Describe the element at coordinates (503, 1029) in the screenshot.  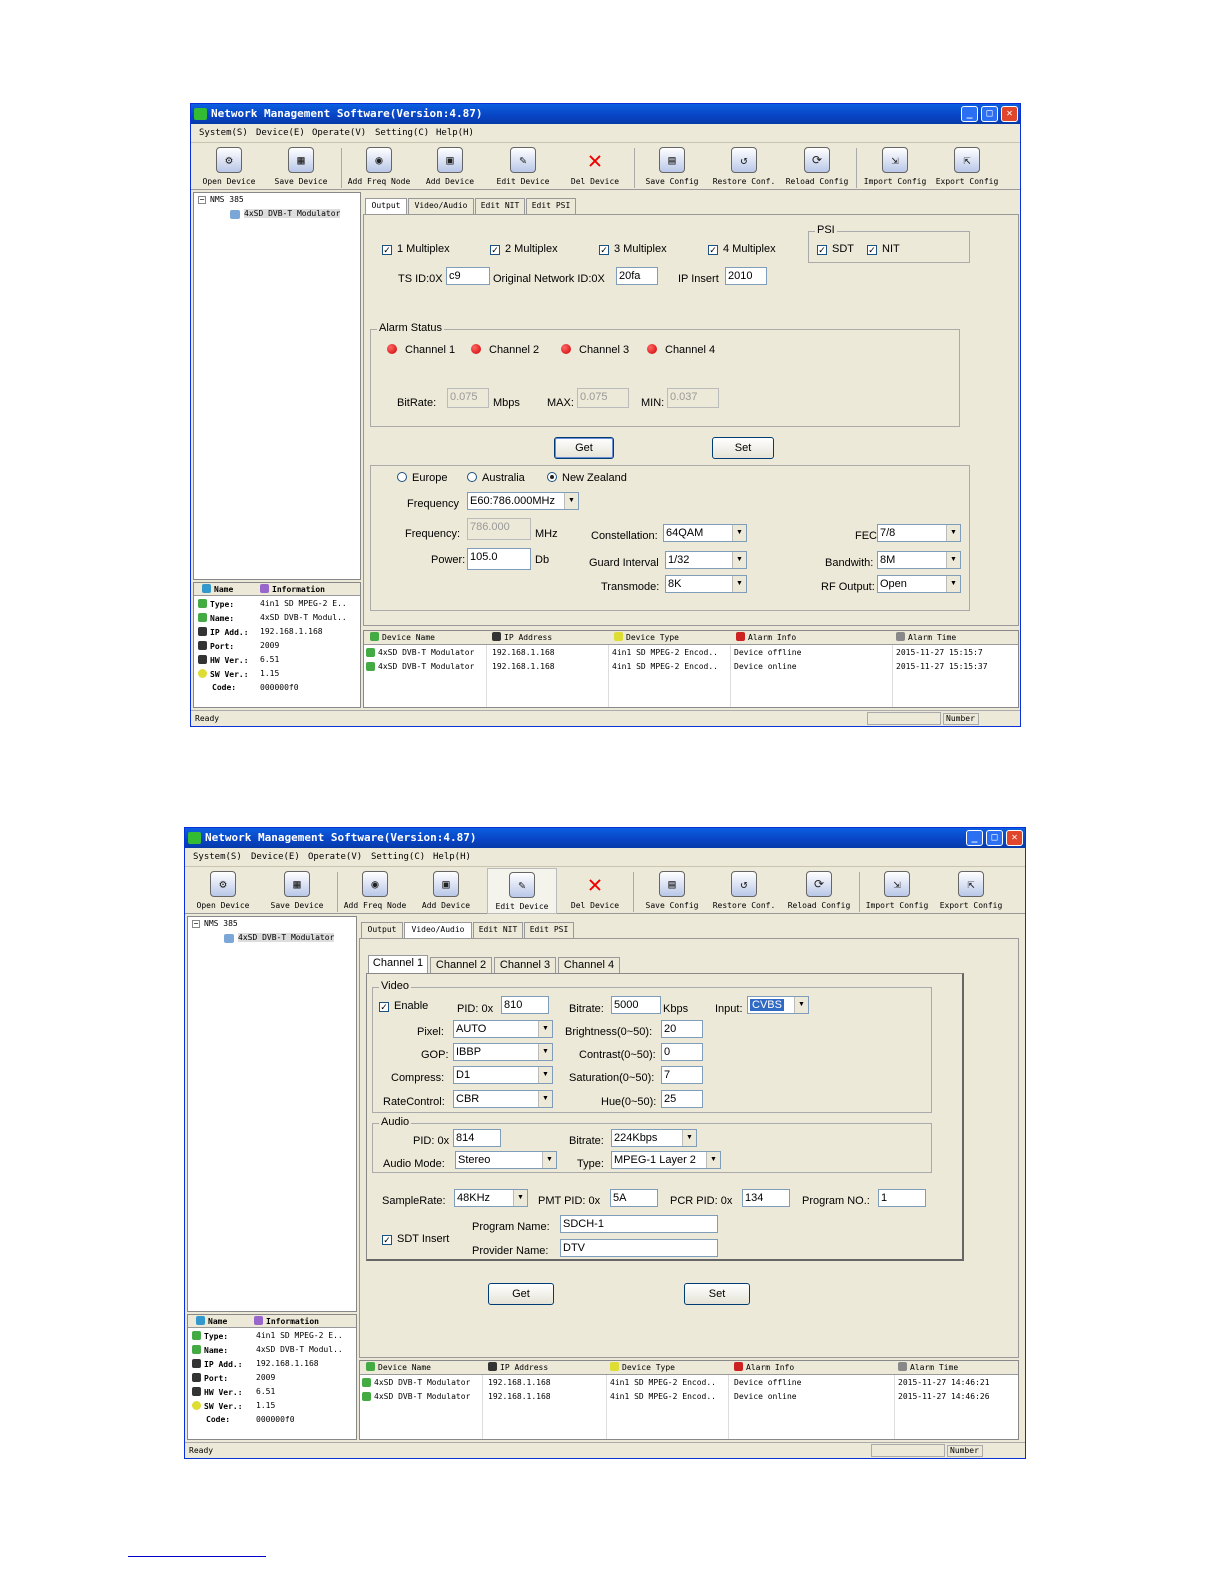
I see `pixel-select: AUTO ▼` at that location.